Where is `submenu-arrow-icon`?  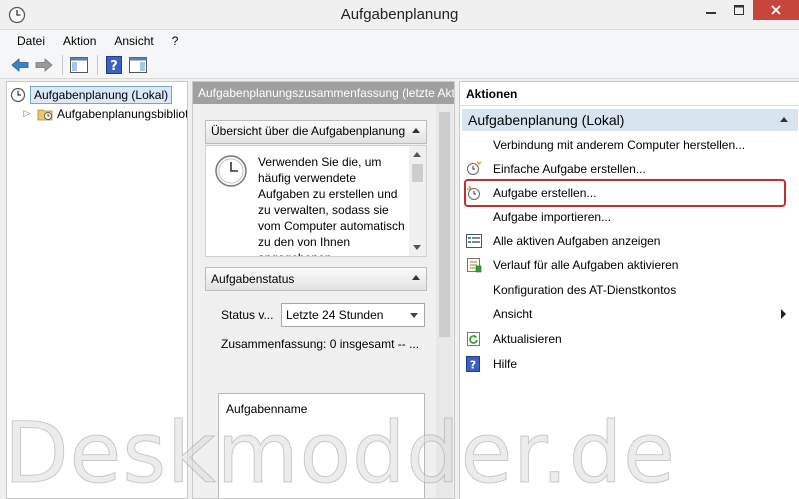 submenu-arrow-icon is located at coordinates (783, 314).